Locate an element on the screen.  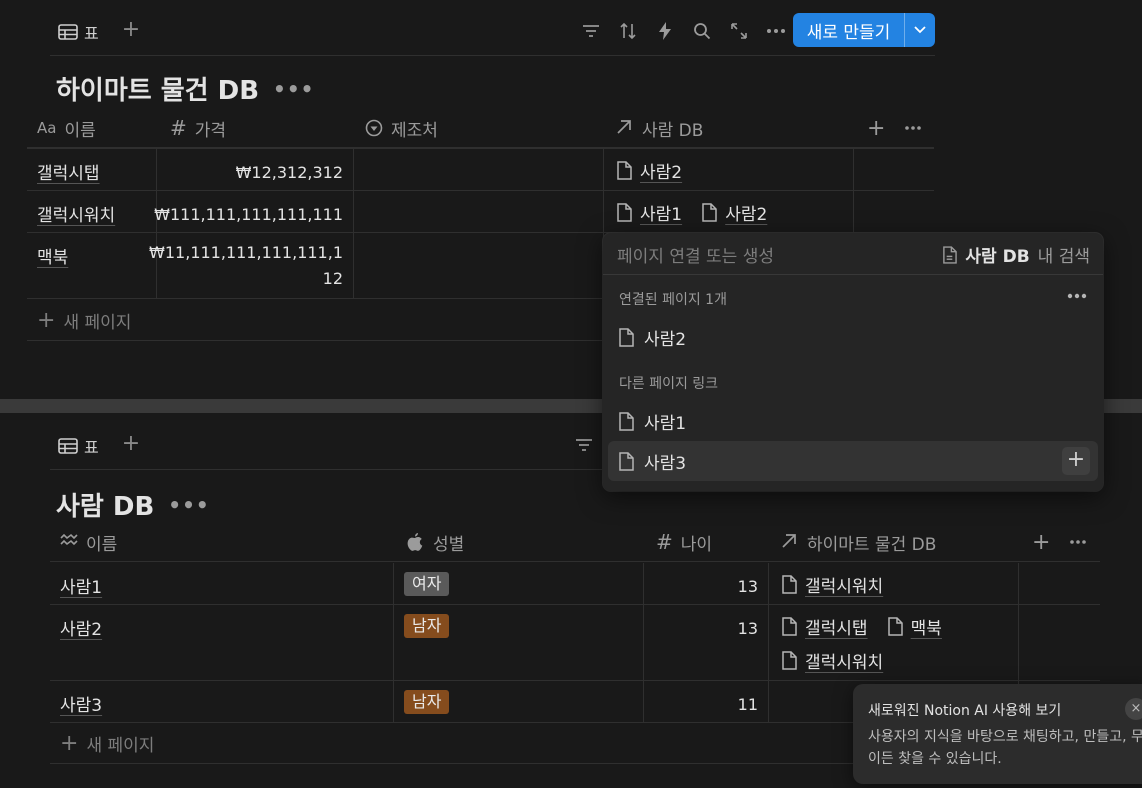
column-header-relation: 사람 DB is located at coordinates (659, 128).